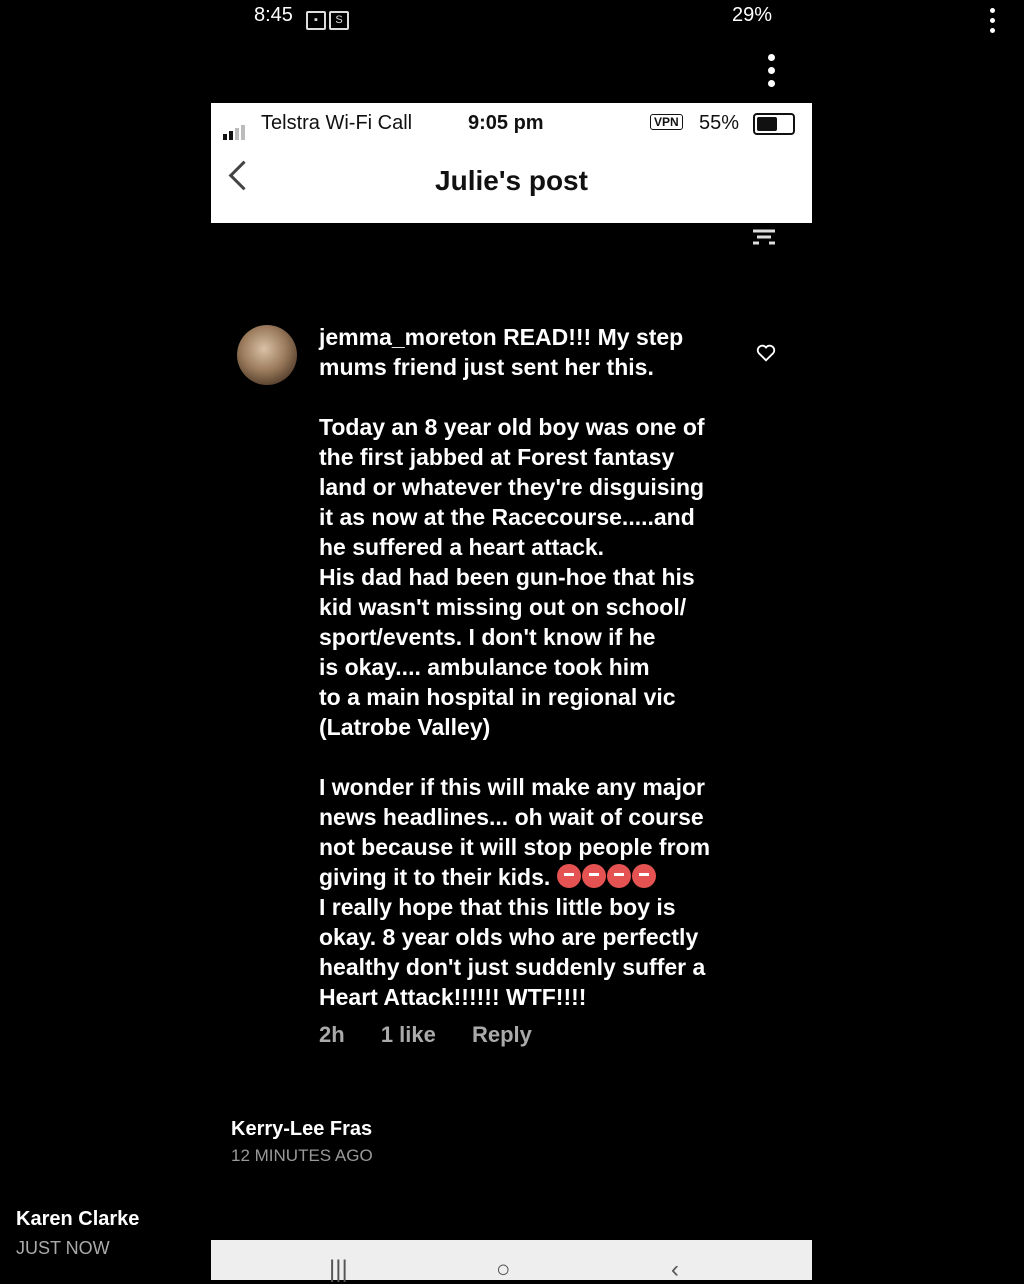  I want to click on avatar, so click(267, 355).